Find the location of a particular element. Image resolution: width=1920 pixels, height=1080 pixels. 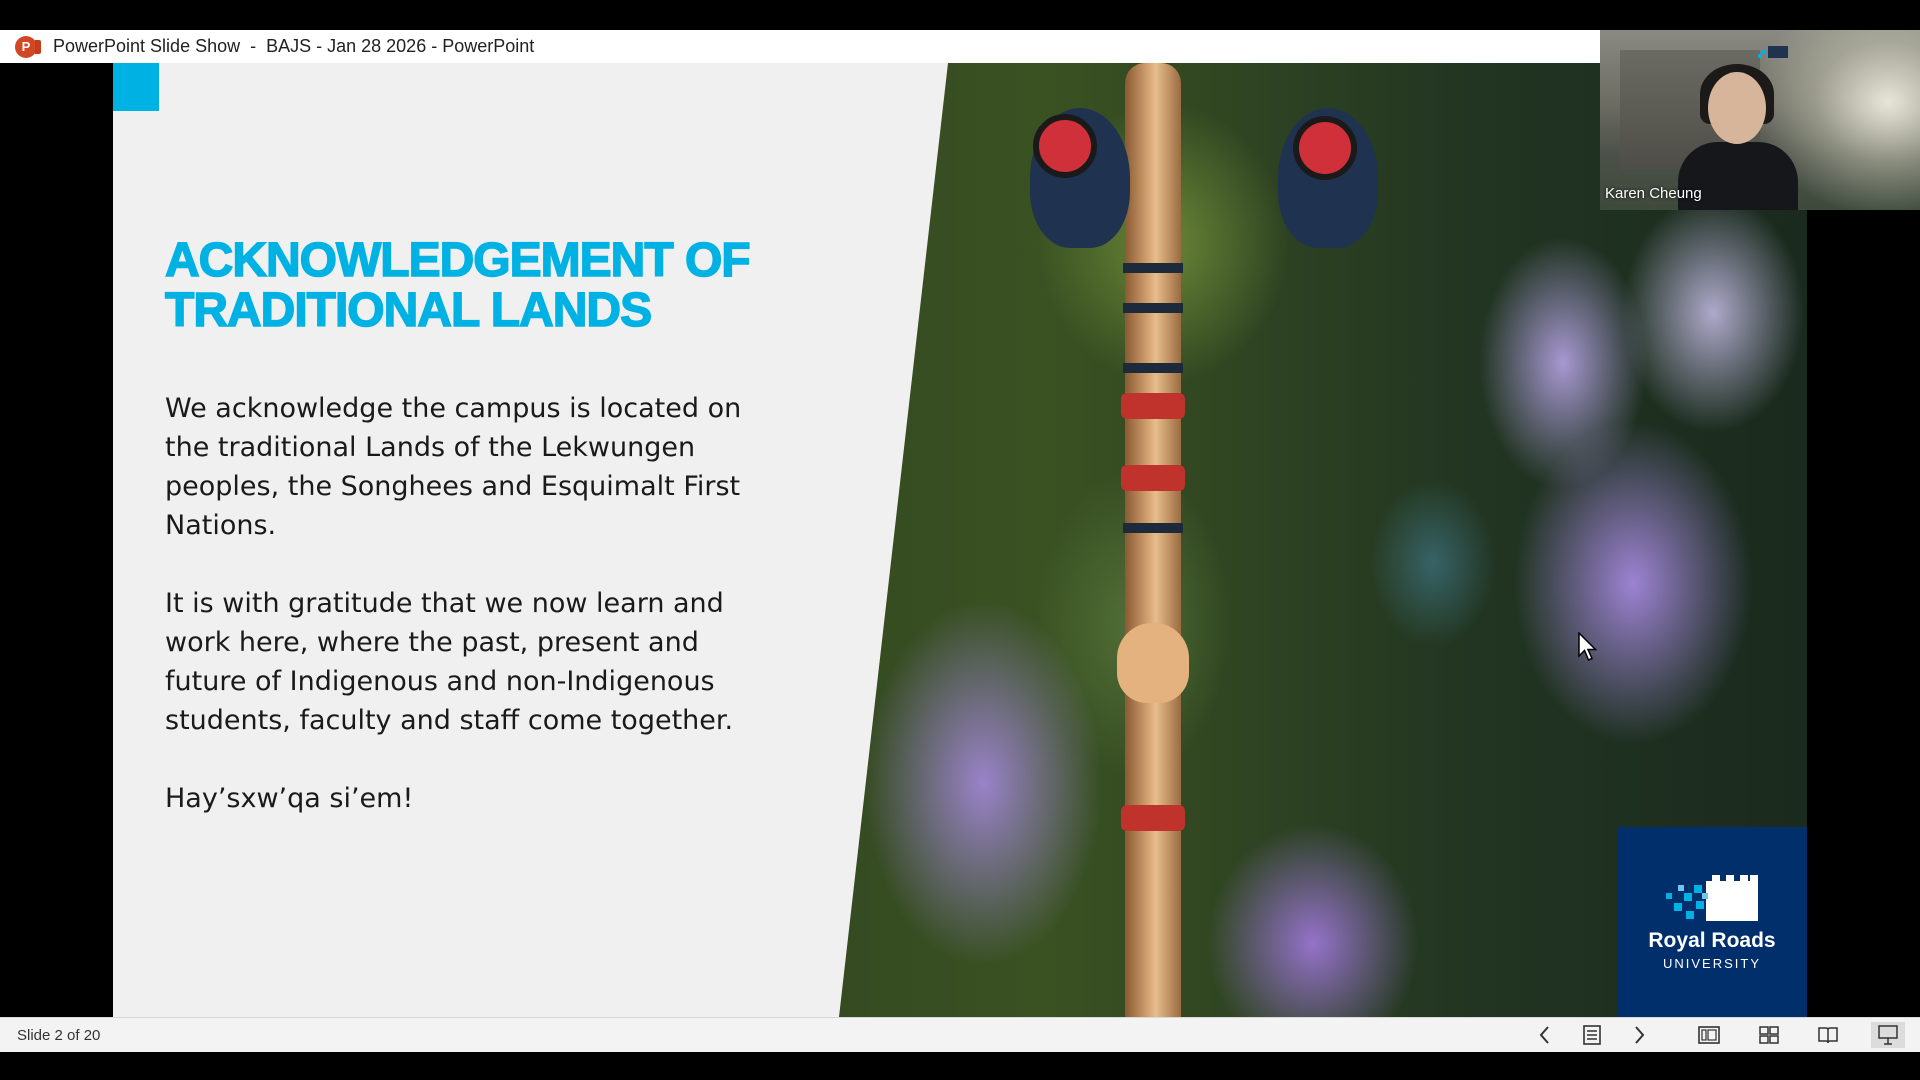

reading-view-button is located at coordinates (1828, 1035).